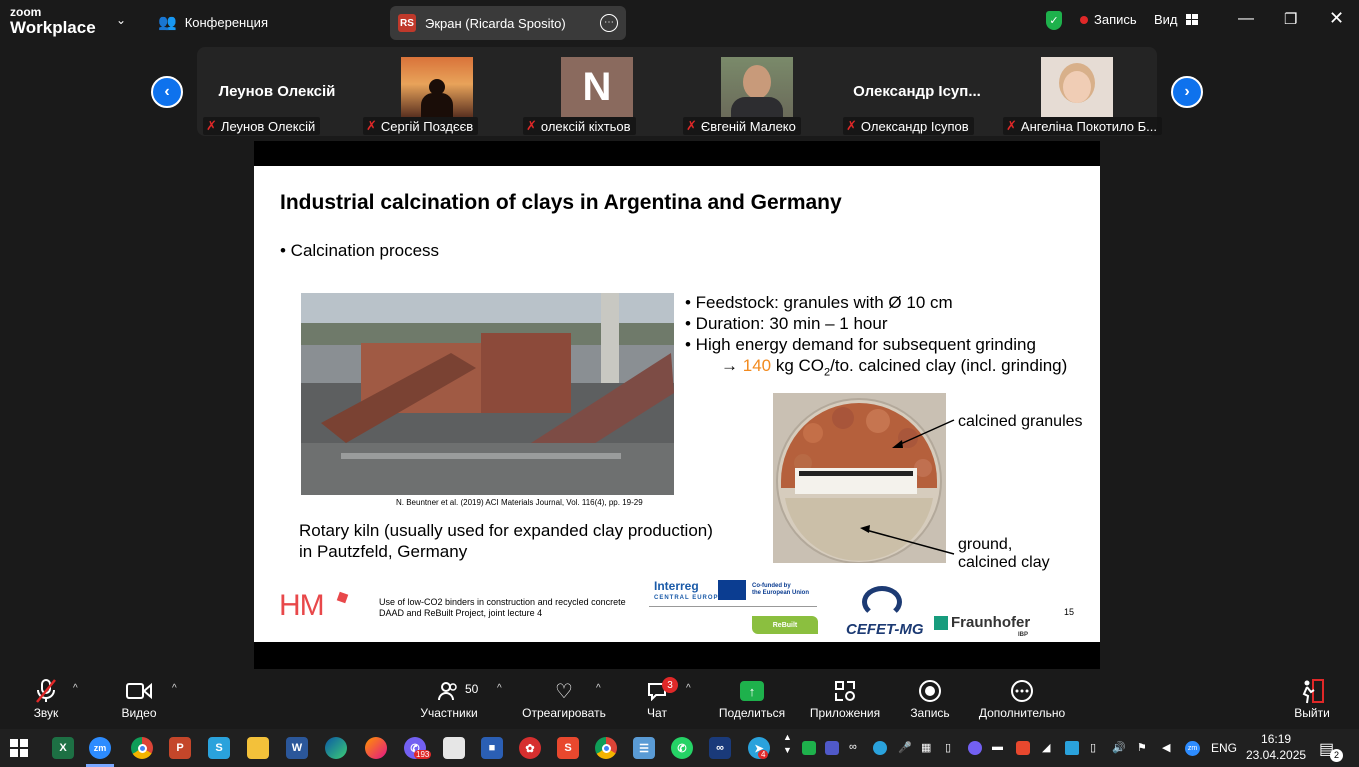 This screenshot has height=767, width=1359. Describe the element at coordinates (454, 748) in the screenshot. I see `document-icon` at that location.